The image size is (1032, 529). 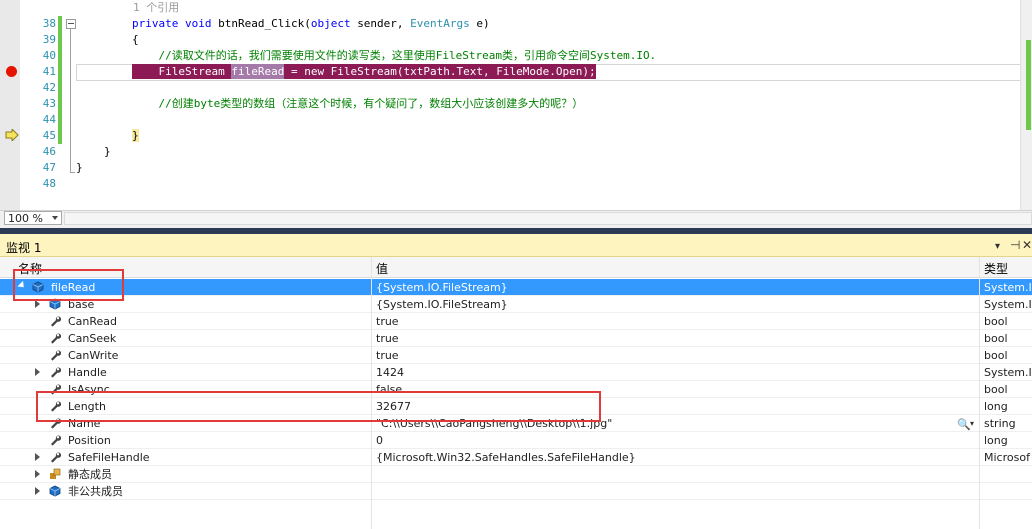 What do you see at coordinates (516, 474) in the screenshot?
I see `watch-row: 静态成员` at bounding box center [516, 474].